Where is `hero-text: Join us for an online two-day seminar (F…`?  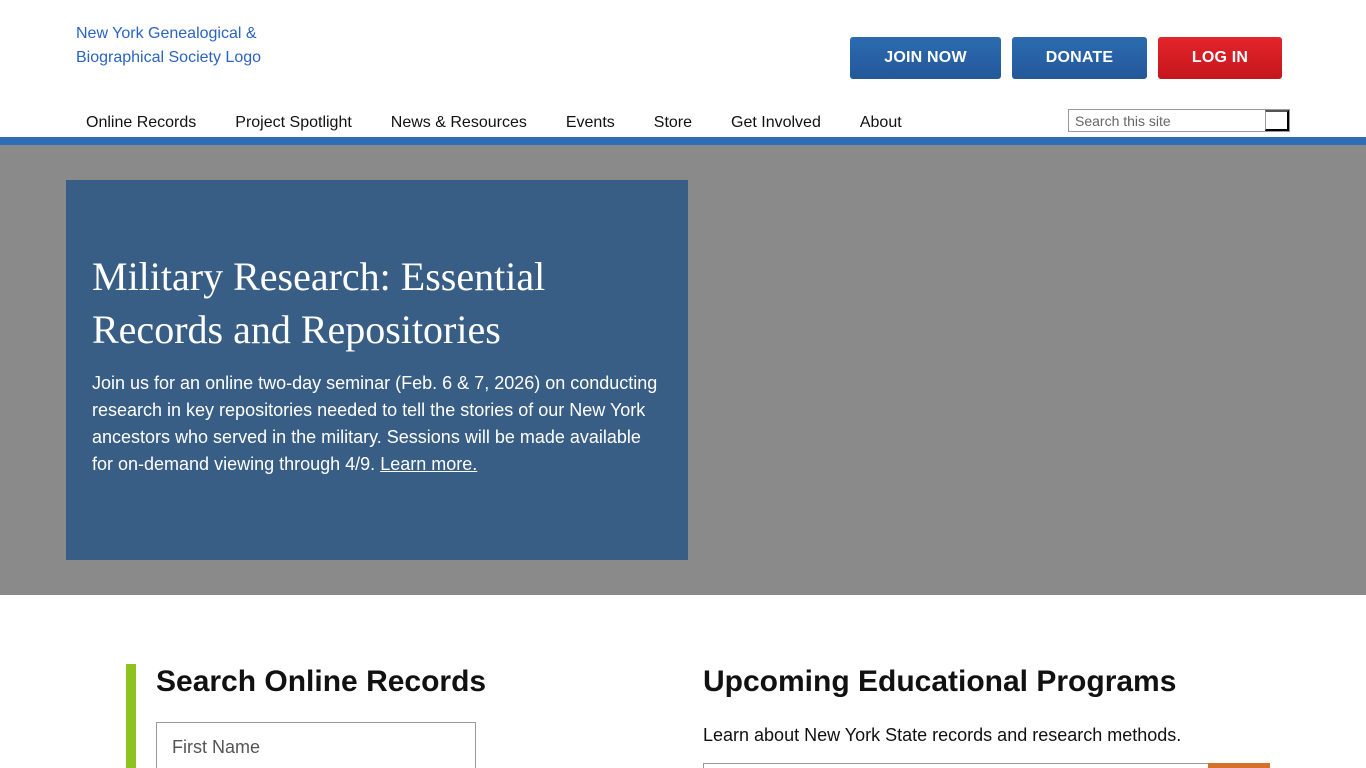 hero-text: Join us for an online two-day seminar (F… is located at coordinates (377, 424).